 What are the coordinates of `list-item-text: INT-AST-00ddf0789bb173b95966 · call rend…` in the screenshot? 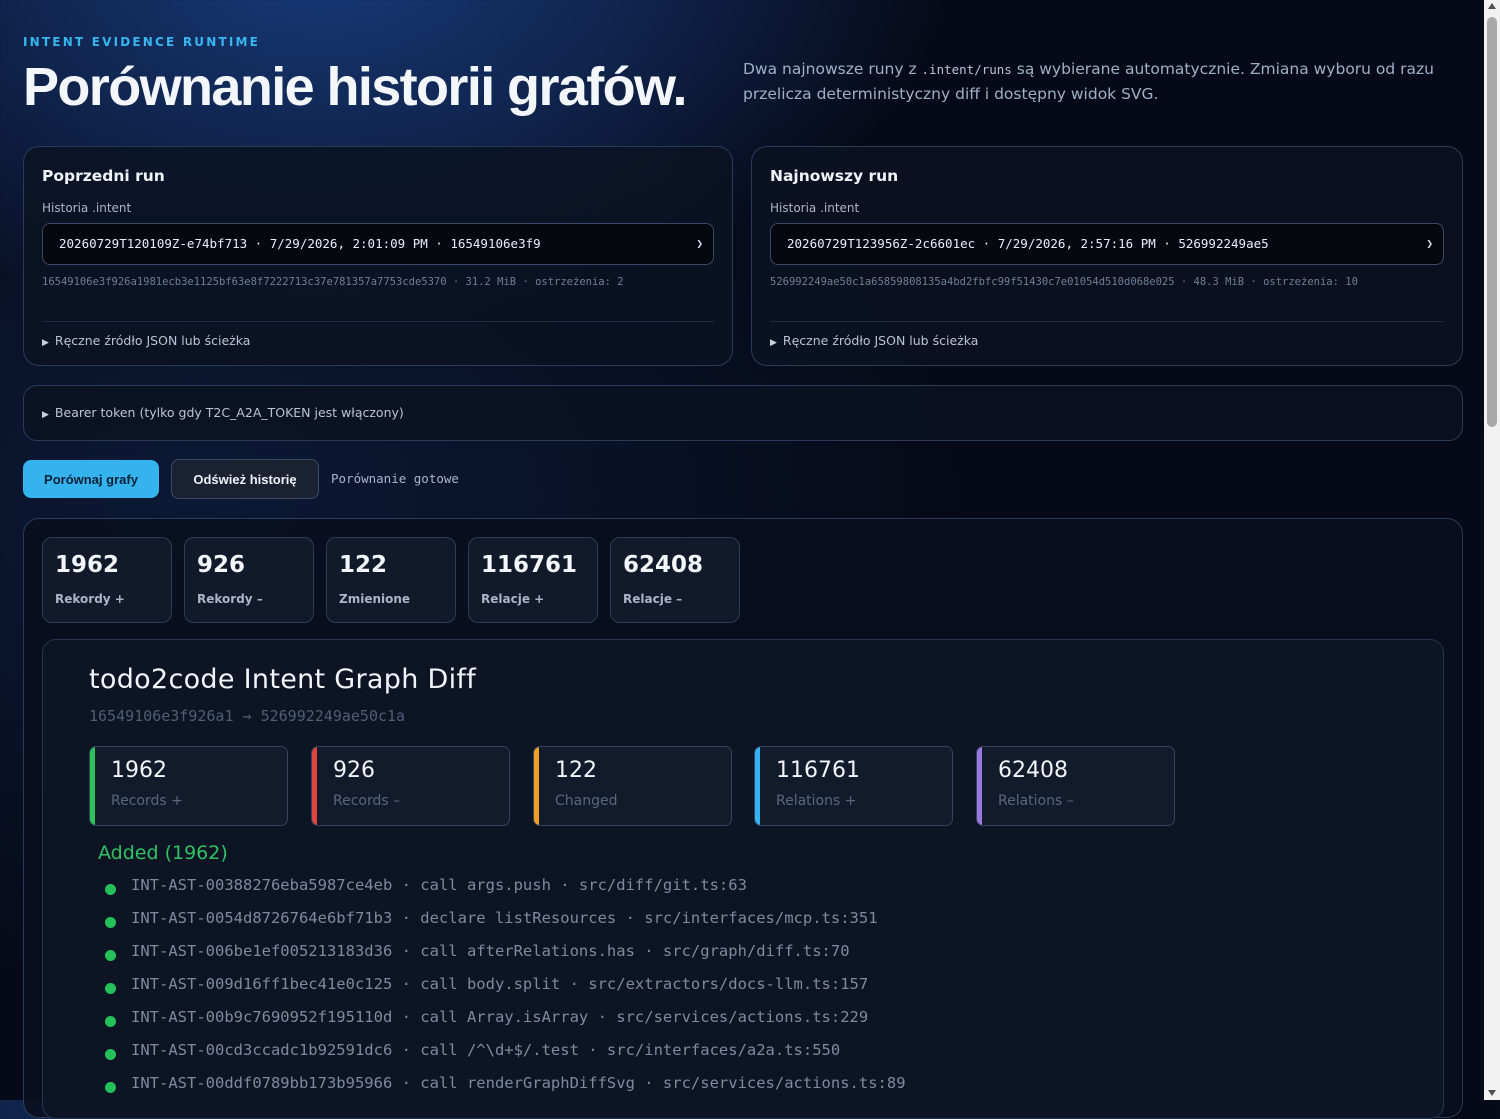 It's located at (518, 1083).